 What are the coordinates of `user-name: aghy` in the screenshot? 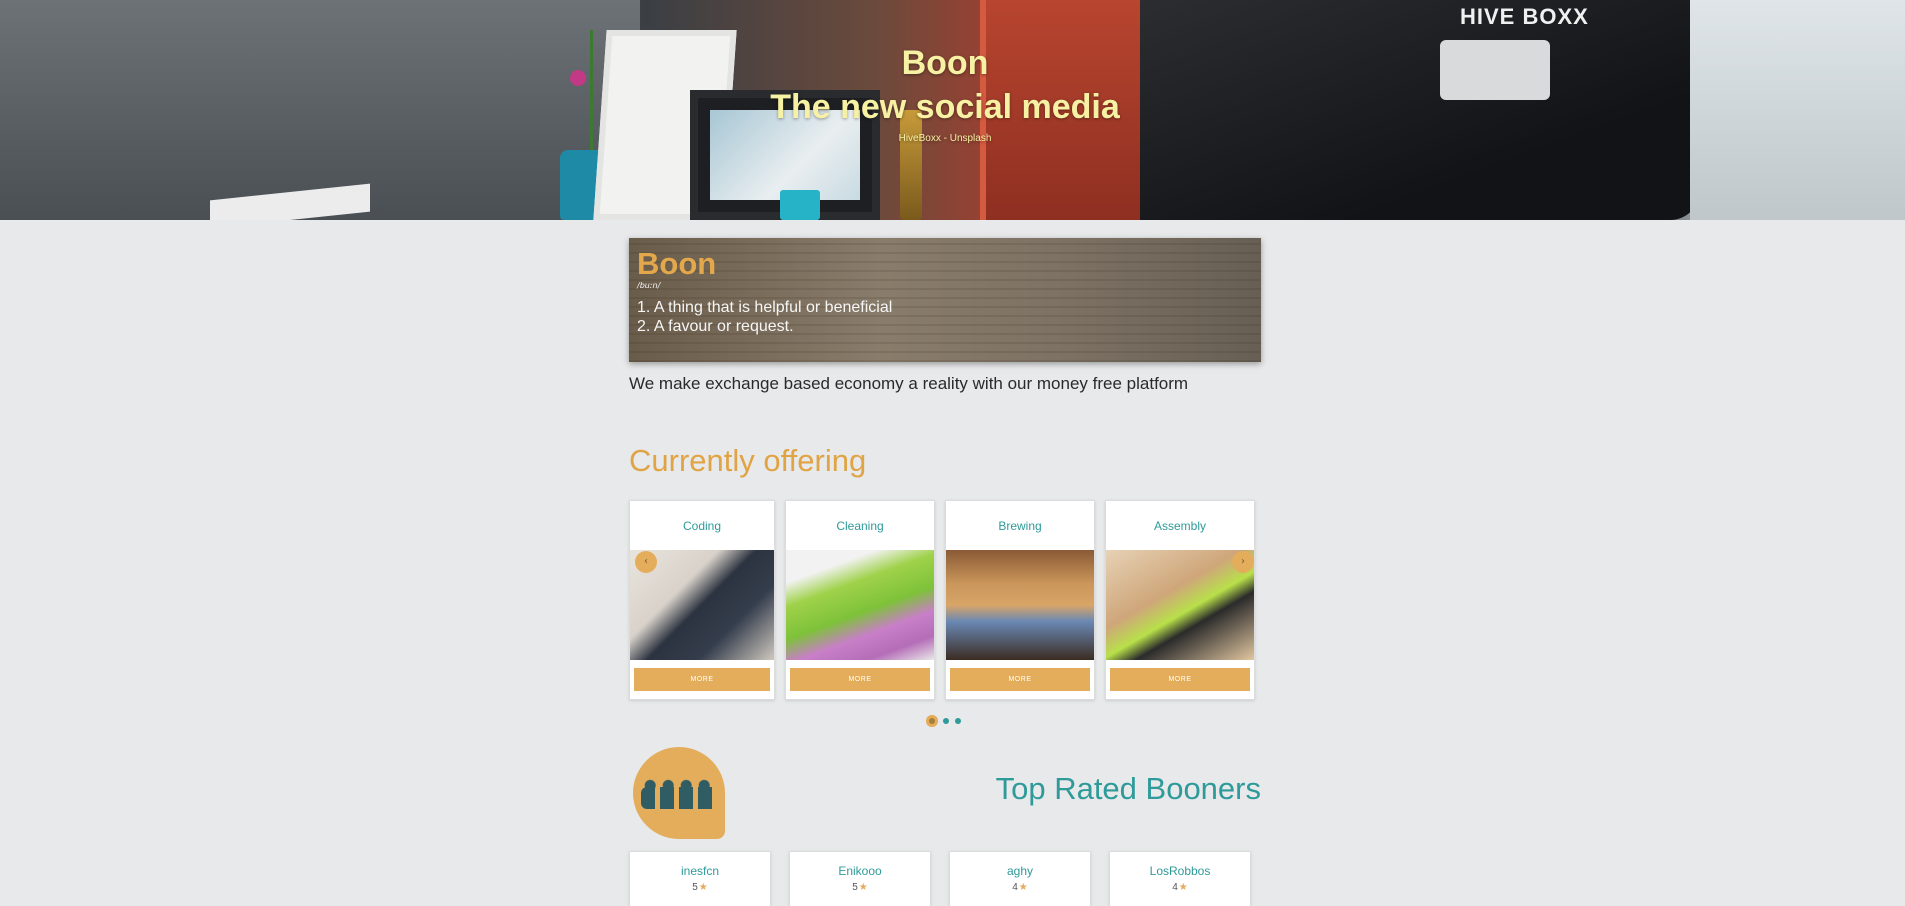 It's located at (1020, 871).